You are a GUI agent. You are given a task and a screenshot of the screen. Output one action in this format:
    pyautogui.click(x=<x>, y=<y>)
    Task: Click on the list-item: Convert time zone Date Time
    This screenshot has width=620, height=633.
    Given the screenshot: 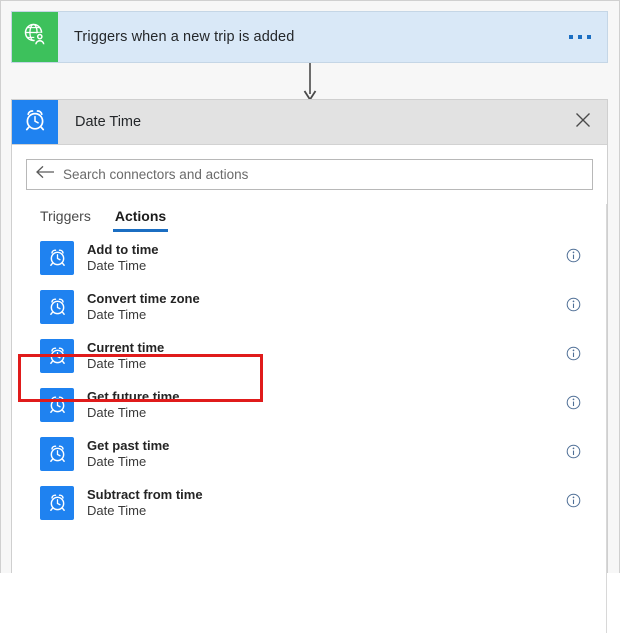 What is the action you would take?
    pyautogui.click(x=309, y=306)
    